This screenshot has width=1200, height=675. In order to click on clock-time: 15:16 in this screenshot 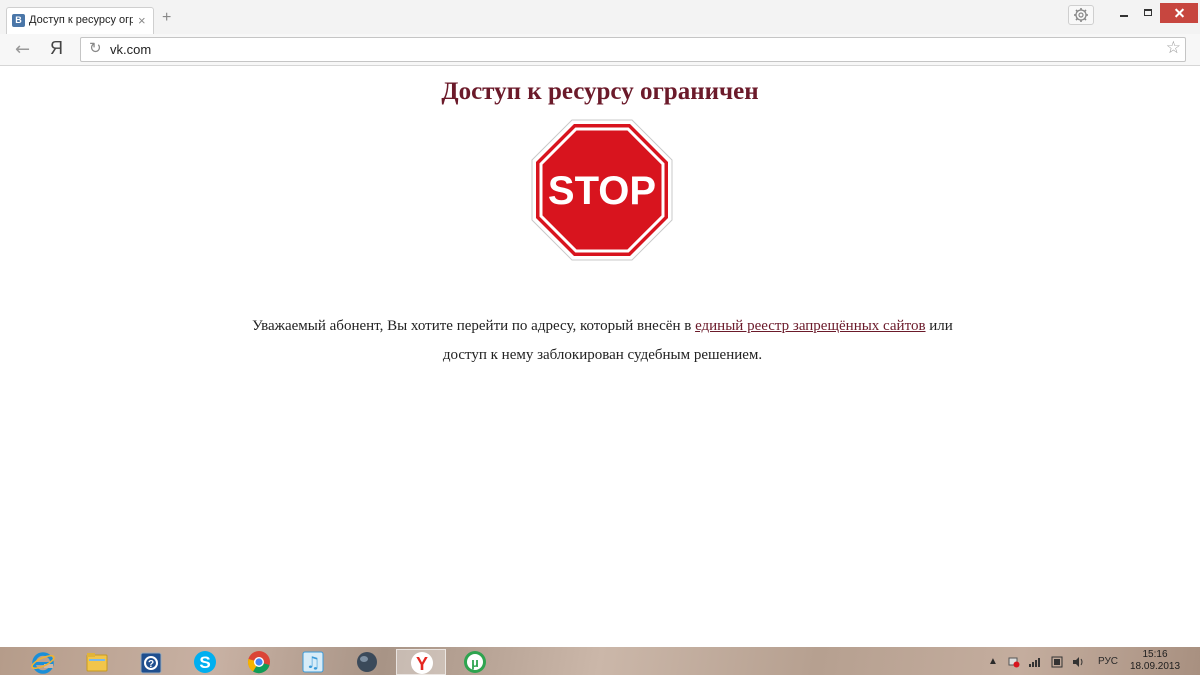, I will do `click(1155, 654)`.